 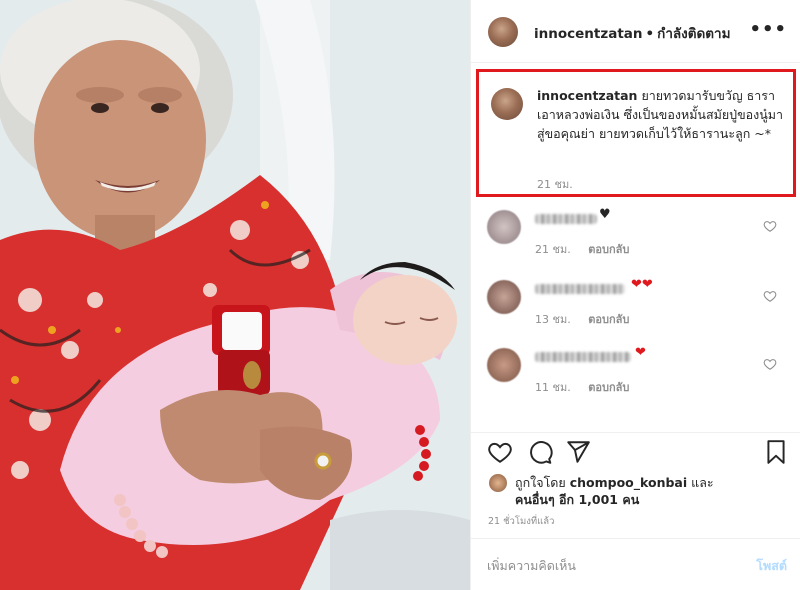 I want to click on comment-time: 13 ชม., so click(x=553, y=319).